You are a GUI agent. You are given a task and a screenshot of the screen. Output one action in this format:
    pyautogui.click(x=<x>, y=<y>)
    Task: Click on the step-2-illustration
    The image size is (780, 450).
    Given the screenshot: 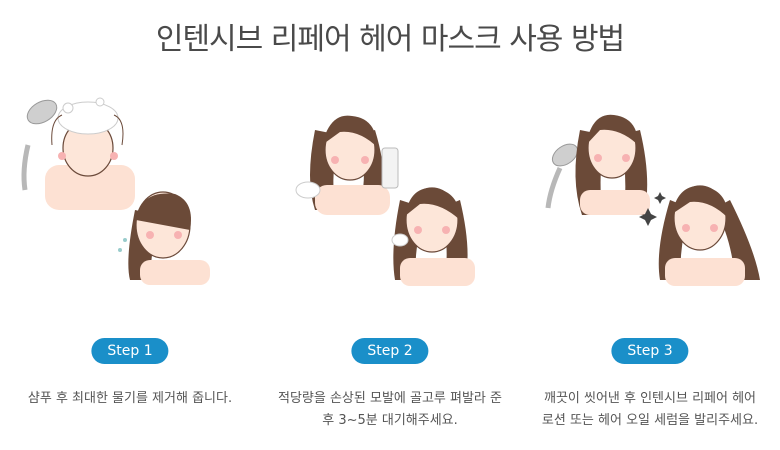 What is the action you would take?
    pyautogui.click(x=385, y=200)
    